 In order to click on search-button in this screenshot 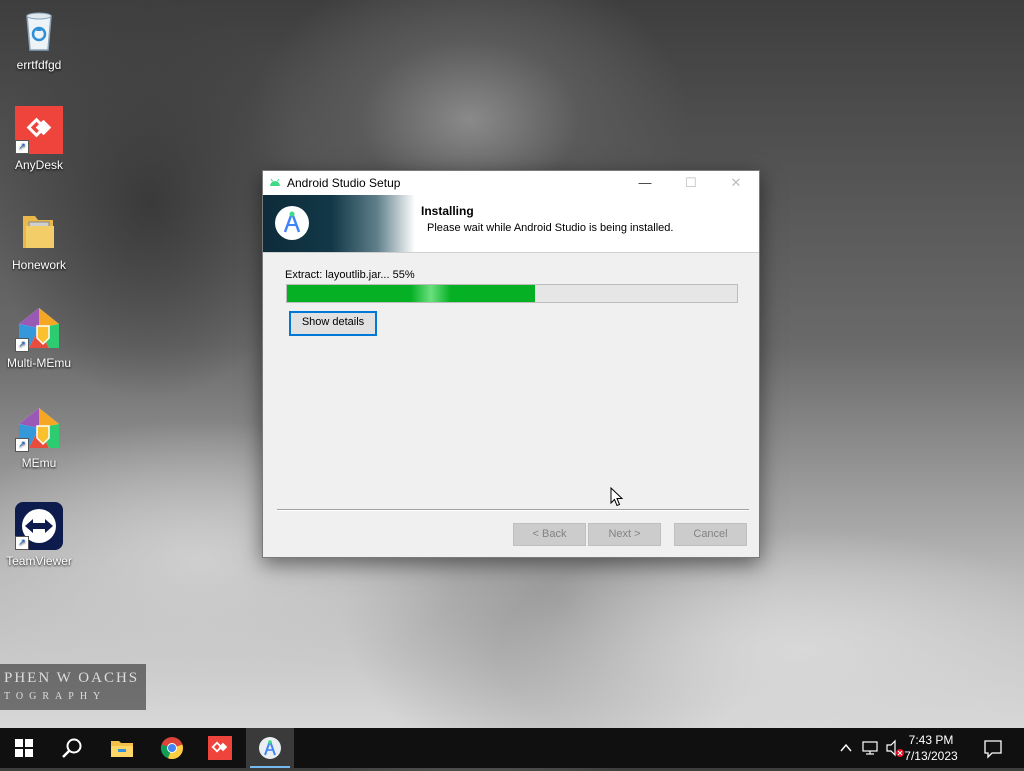, I will do `click(72, 748)`.